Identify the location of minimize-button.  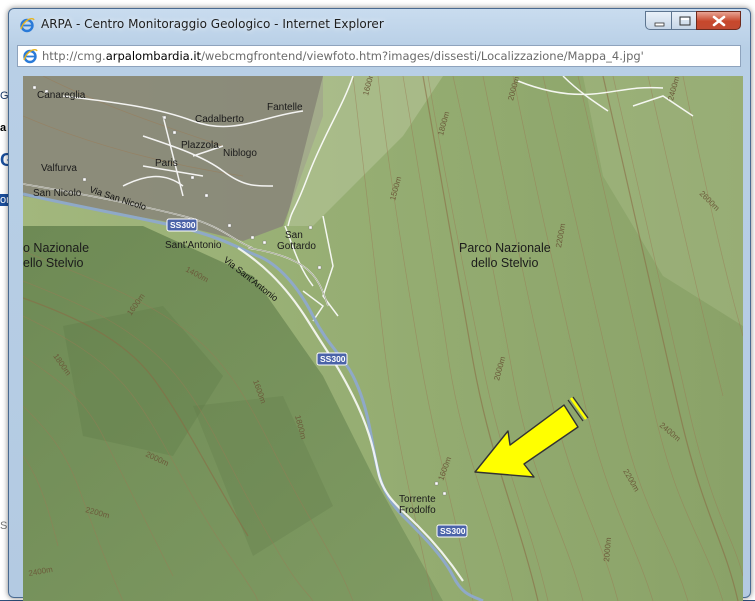
(658, 20).